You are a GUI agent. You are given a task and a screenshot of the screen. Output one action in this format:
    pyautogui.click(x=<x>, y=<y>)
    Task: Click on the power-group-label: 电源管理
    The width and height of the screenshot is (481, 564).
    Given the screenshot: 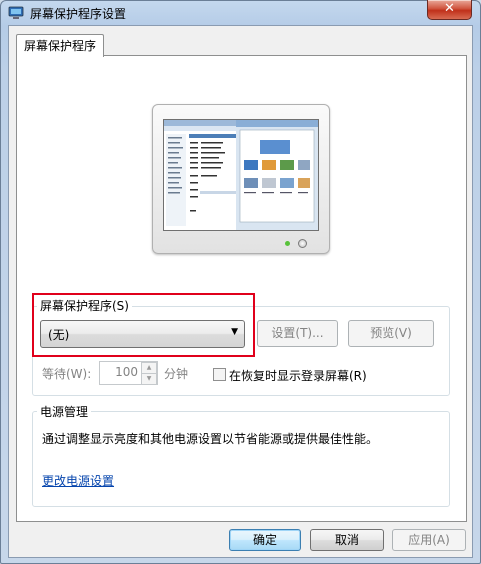 What is the action you would take?
    pyautogui.click(x=64, y=411)
    